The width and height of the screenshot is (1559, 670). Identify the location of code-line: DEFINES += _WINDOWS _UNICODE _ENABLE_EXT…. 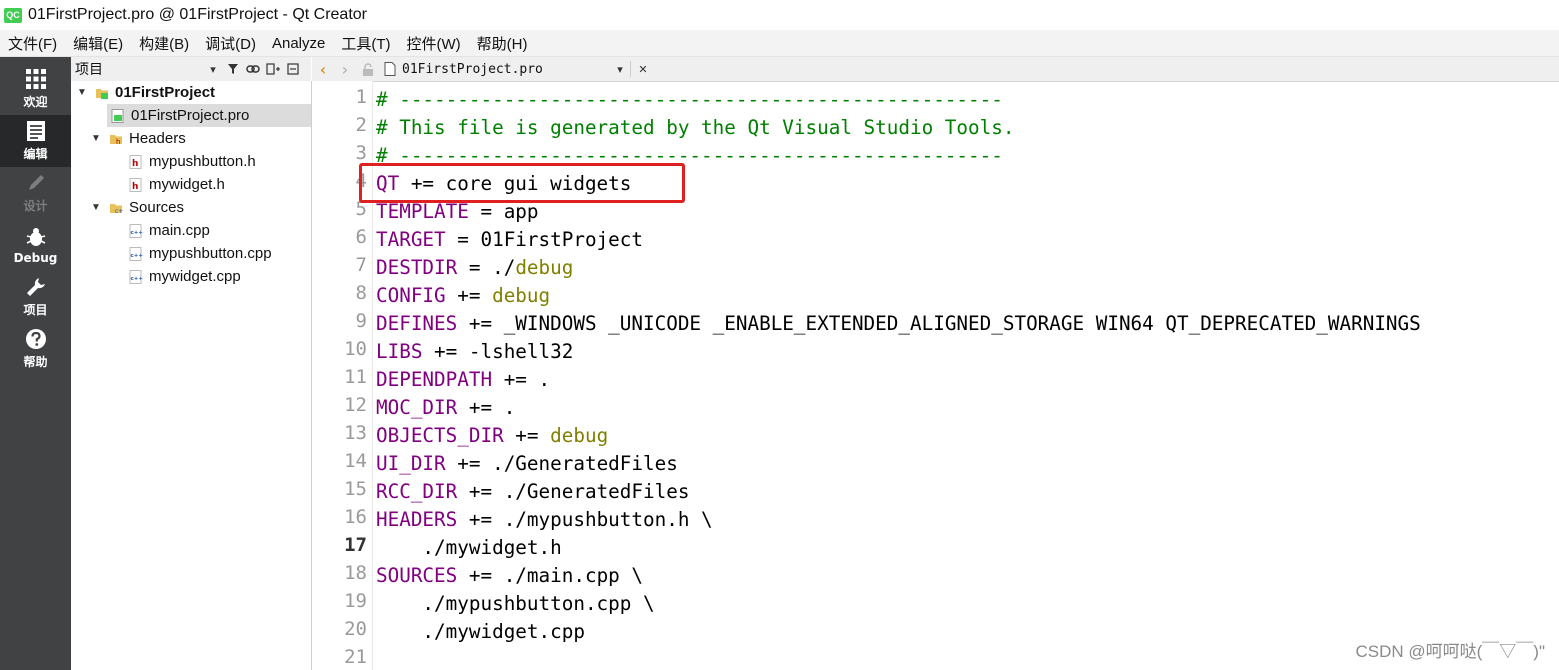
(898, 324).